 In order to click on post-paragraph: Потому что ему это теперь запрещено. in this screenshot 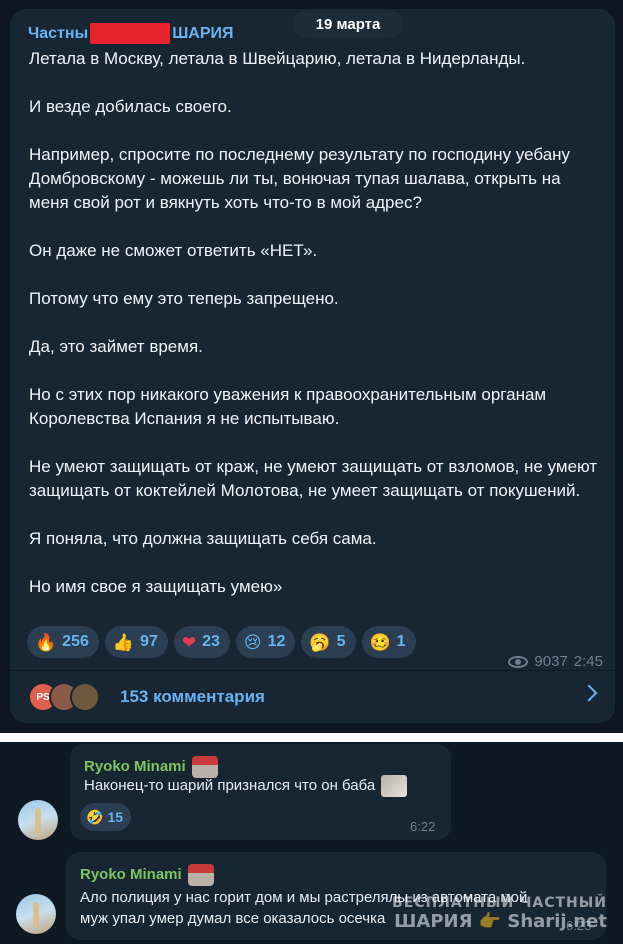, I will do `click(184, 298)`.